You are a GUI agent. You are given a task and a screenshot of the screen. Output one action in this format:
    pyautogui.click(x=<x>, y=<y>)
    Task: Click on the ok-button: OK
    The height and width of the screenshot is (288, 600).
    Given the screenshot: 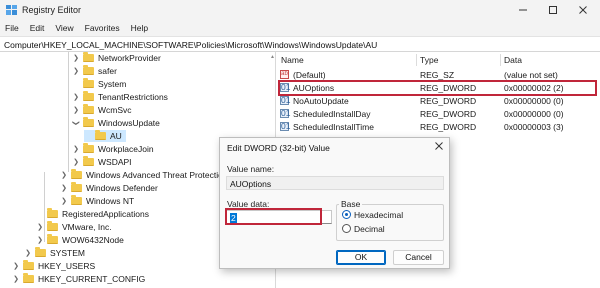 What is the action you would take?
    pyautogui.click(x=361, y=257)
    